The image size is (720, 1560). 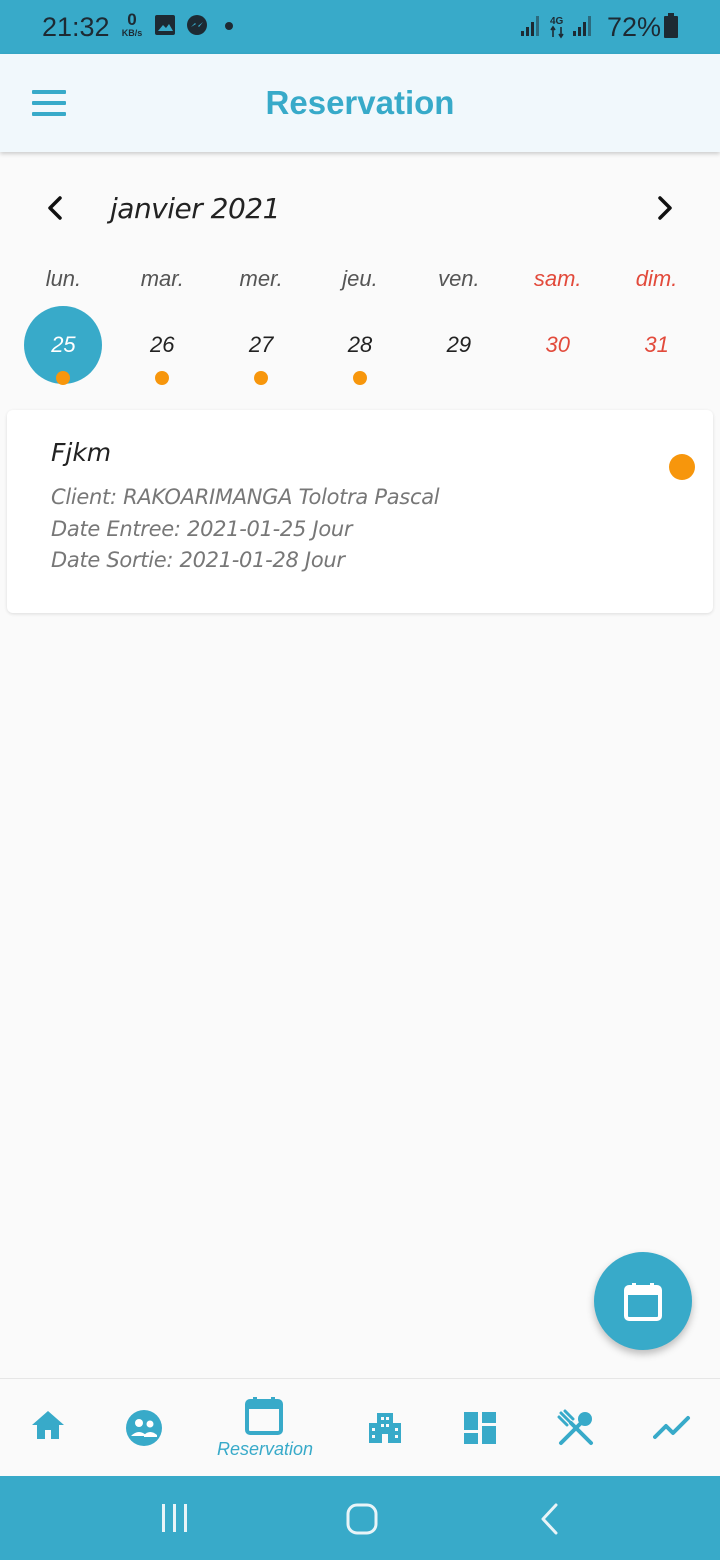 What do you see at coordinates (162, 344) in the screenshot?
I see `day-number: 26` at bounding box center [162, 344].